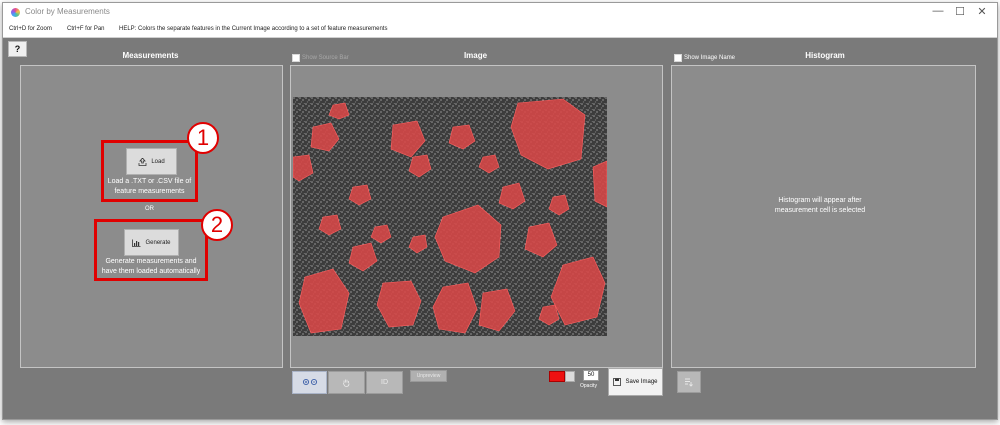  I want to click on callout-number-1: 1, so click(203, 138).